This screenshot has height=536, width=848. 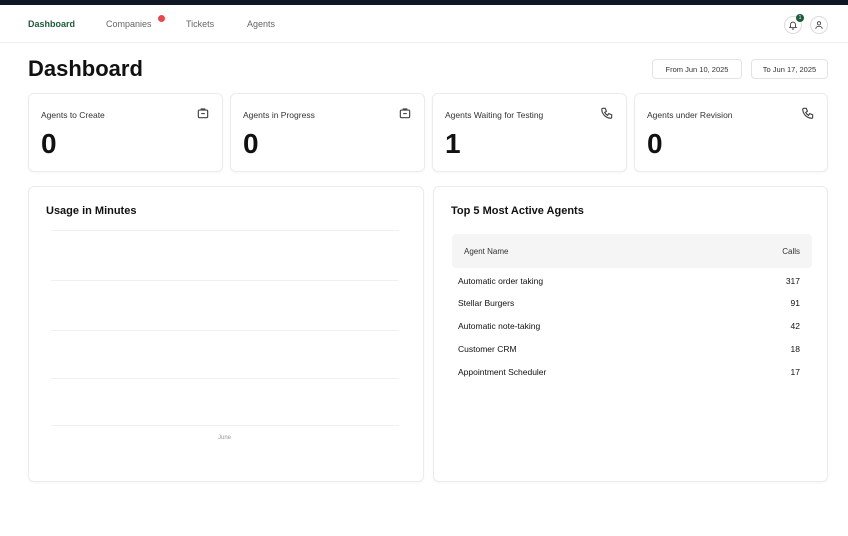 What do you see at coordinates (501, 281) in the screenshot?
I see `agent-name: Automatic order taking` at bounding box center [501, 281].